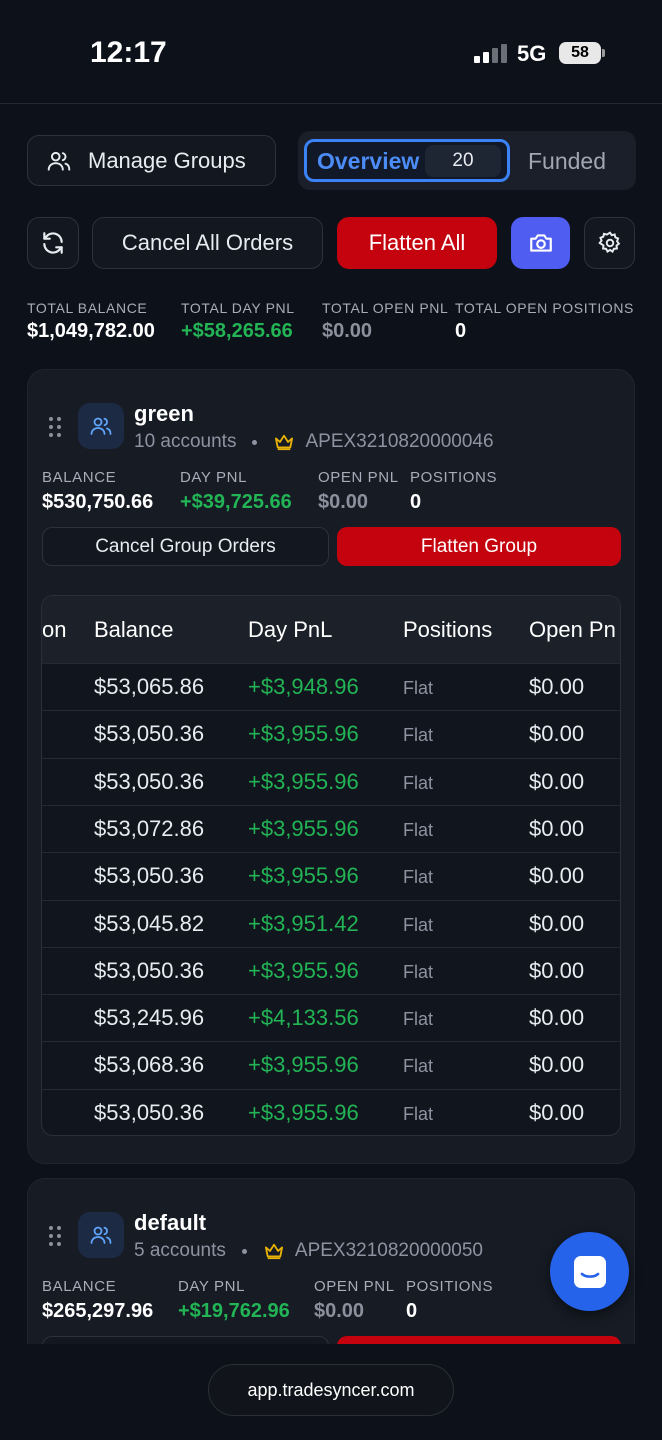 The image size is (662, 1440). Describe the element at coordinates (151, 160) in the screenshot. I see `manage-groups-button: Manage Groups` at that location.